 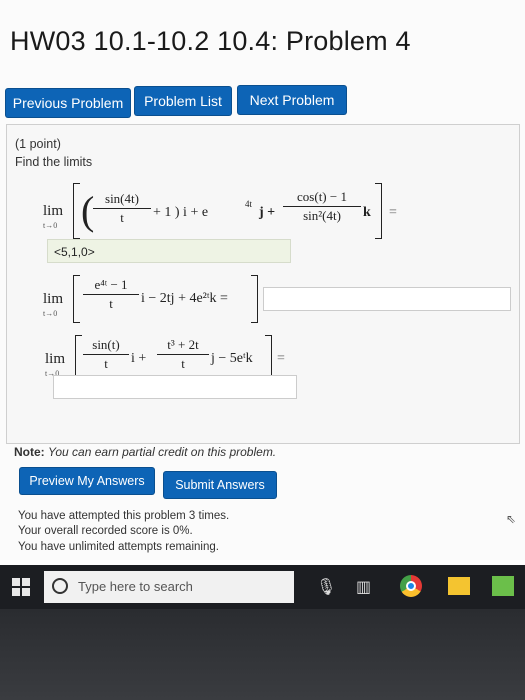 I want to click on file-explorer-icon, so click(x=459, y=586).